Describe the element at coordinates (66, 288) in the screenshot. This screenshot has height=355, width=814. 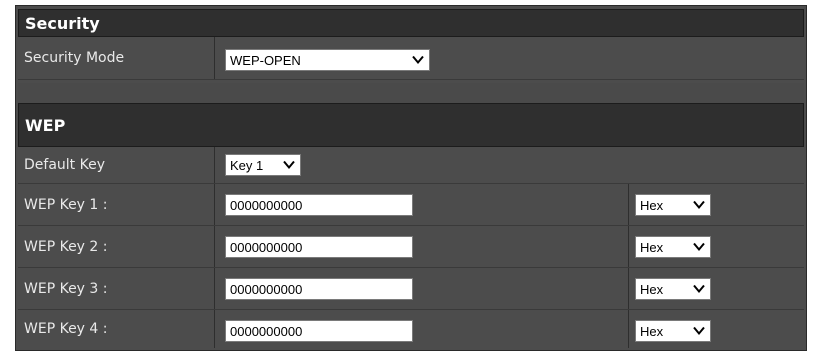
I see `wep-key-label: WEP Key 3 :` at that location.